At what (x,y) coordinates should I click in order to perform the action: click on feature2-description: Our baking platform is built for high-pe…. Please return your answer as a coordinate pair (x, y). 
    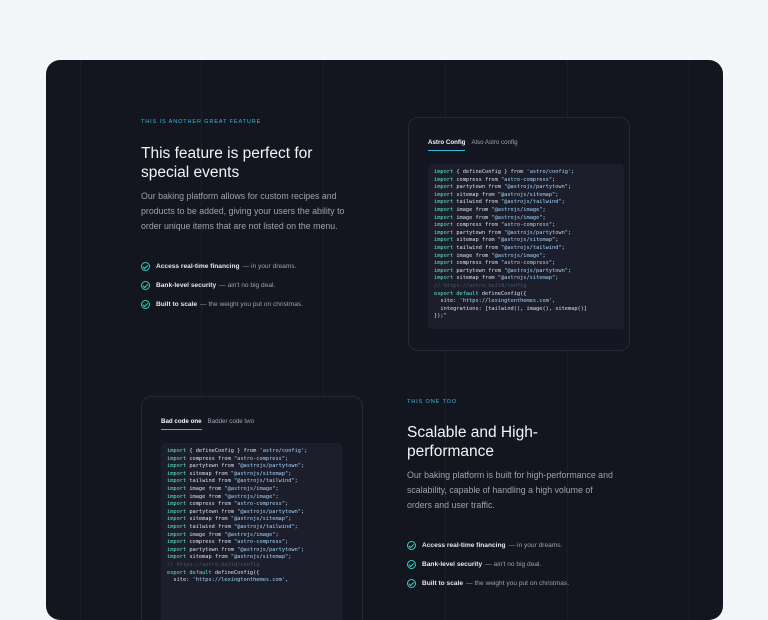
    Looking at the image, I should click on (510, 491).